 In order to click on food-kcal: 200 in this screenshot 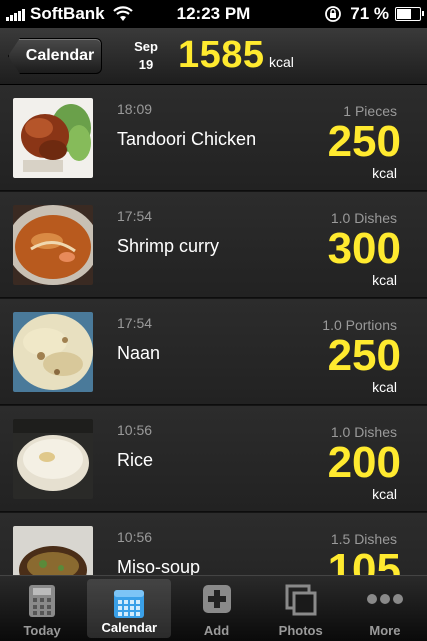, I will do `click(364, 462)`.